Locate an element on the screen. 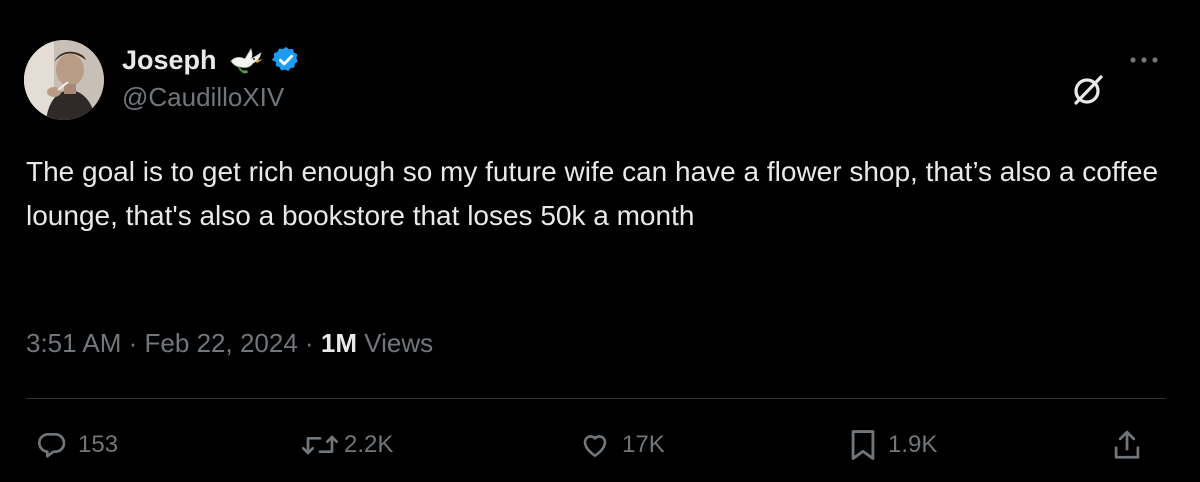 This screenshot has width=1200, height=482. avatar is located at coordinates (64, 80).